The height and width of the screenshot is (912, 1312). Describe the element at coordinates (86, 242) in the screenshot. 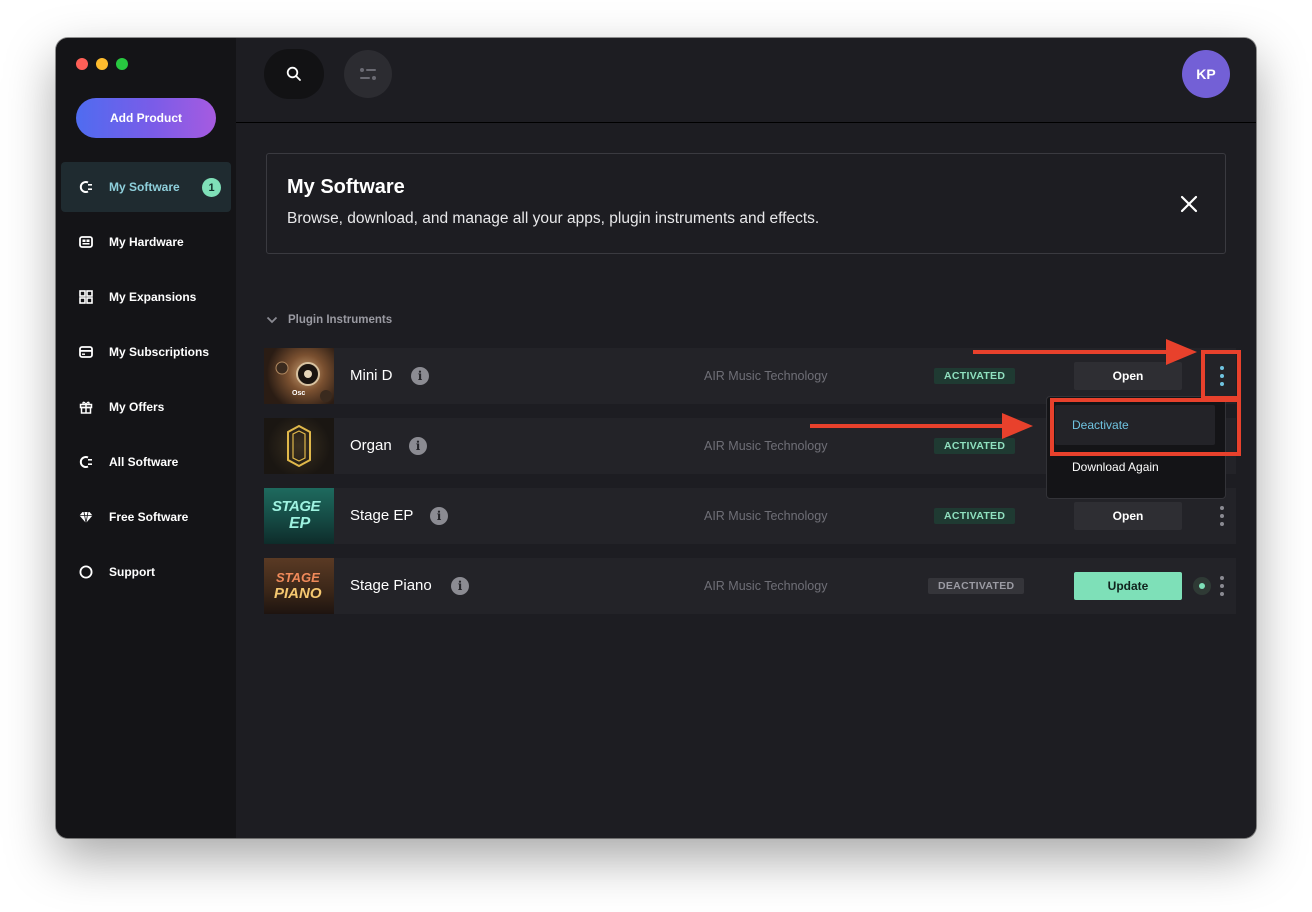

I see `hardware-icon` at that location.